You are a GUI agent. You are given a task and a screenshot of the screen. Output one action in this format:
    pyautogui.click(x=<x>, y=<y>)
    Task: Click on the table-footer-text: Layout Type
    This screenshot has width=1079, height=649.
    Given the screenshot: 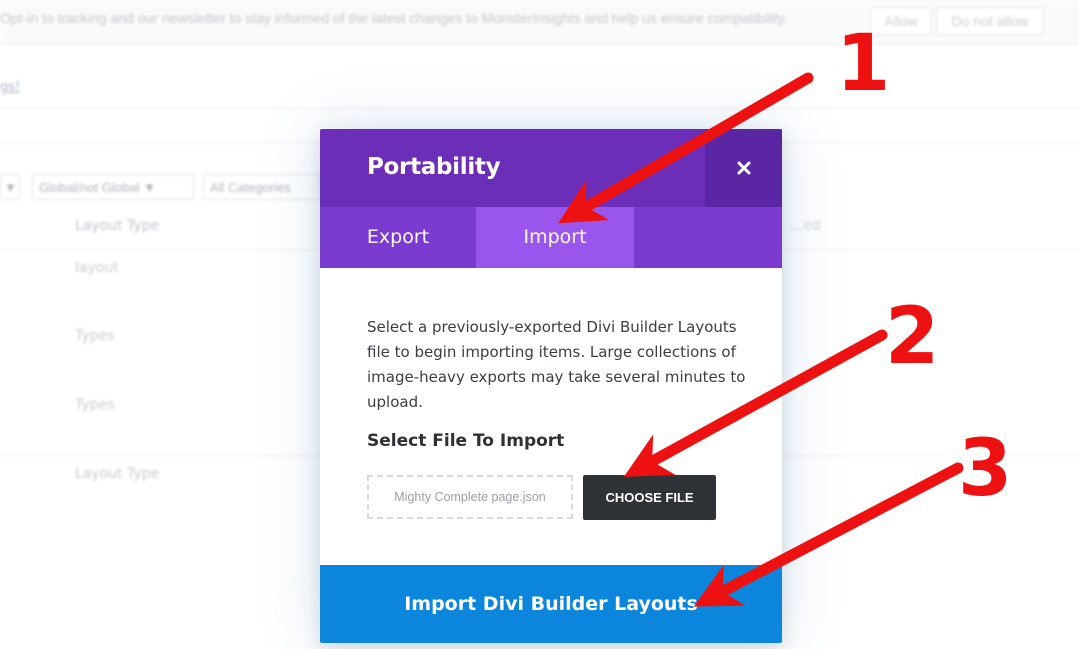 What is the action you would take?
    pyautogui.click(x=117, y=474)
    